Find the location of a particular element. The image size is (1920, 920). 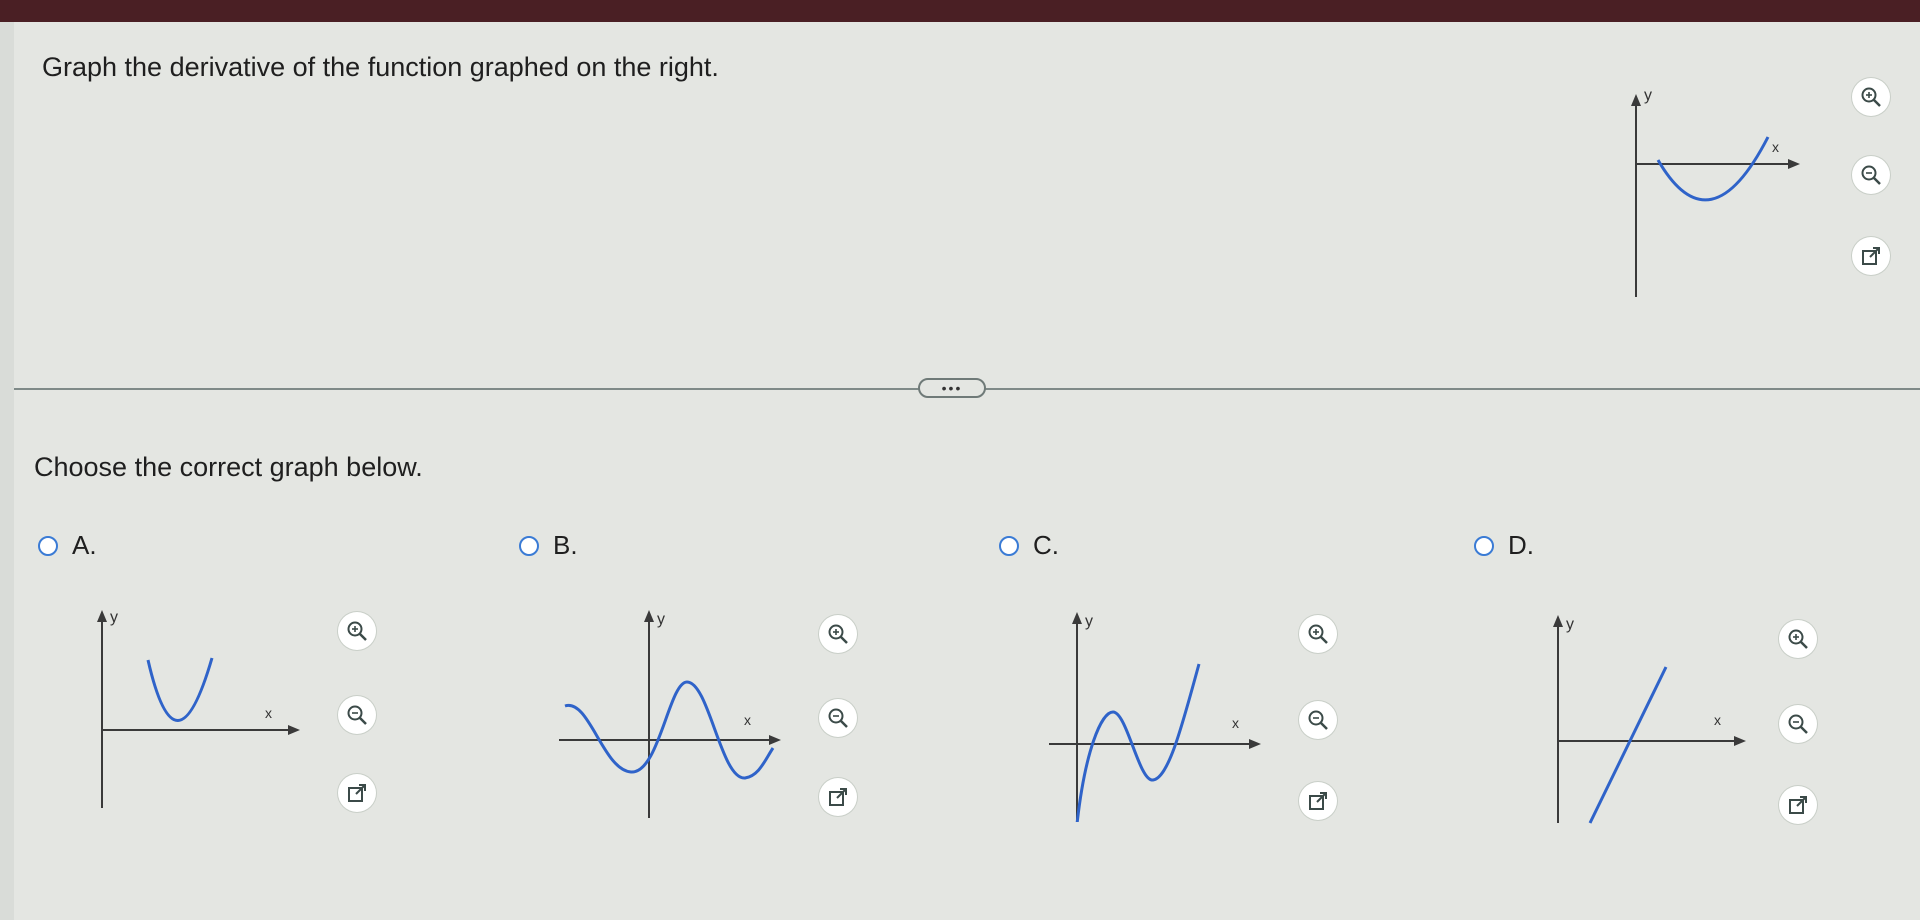

option-c-zoom-out-button is located at coordinates (1318, 720).